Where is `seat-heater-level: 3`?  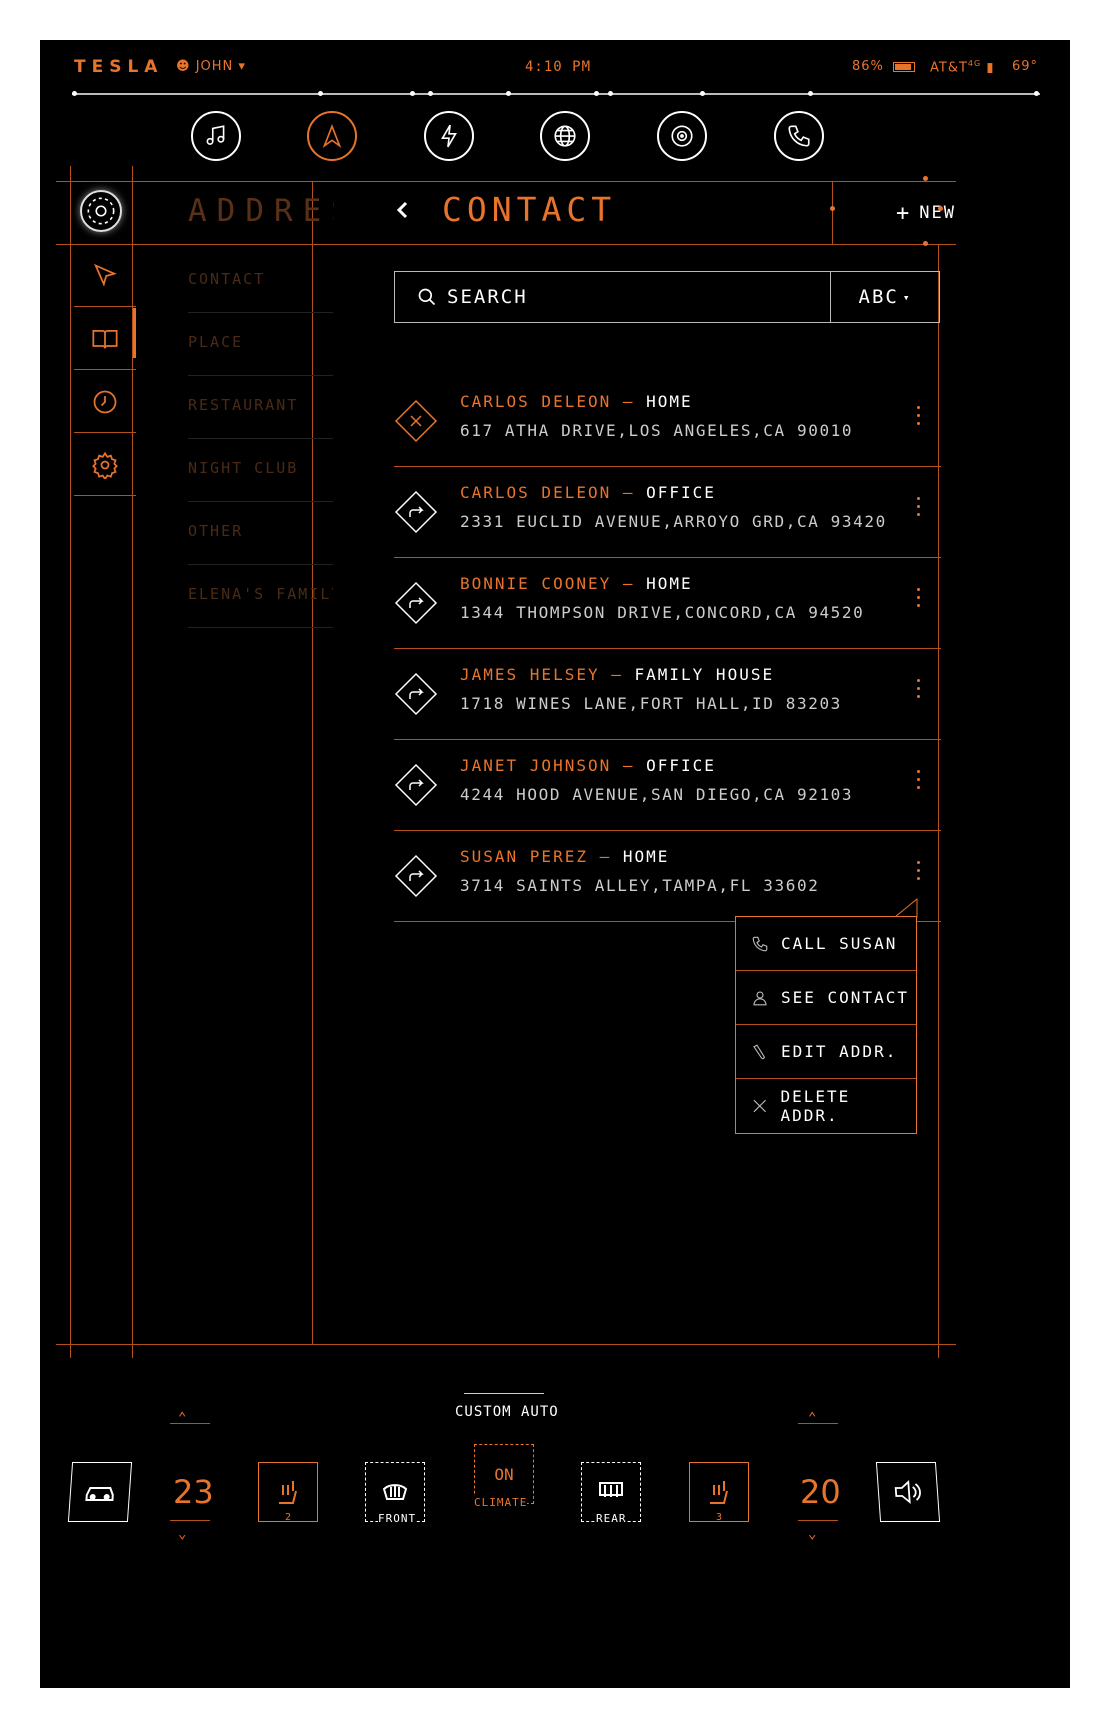 seat-heater-level: 3 is located at coordinates (719, 1517).